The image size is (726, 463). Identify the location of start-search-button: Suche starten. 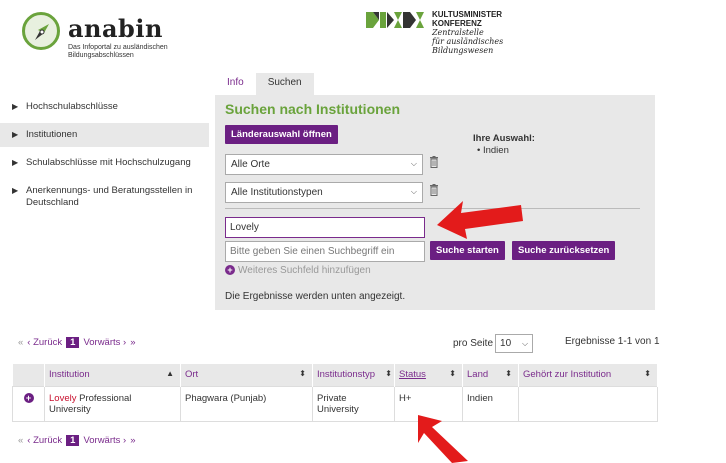
(467, 250).